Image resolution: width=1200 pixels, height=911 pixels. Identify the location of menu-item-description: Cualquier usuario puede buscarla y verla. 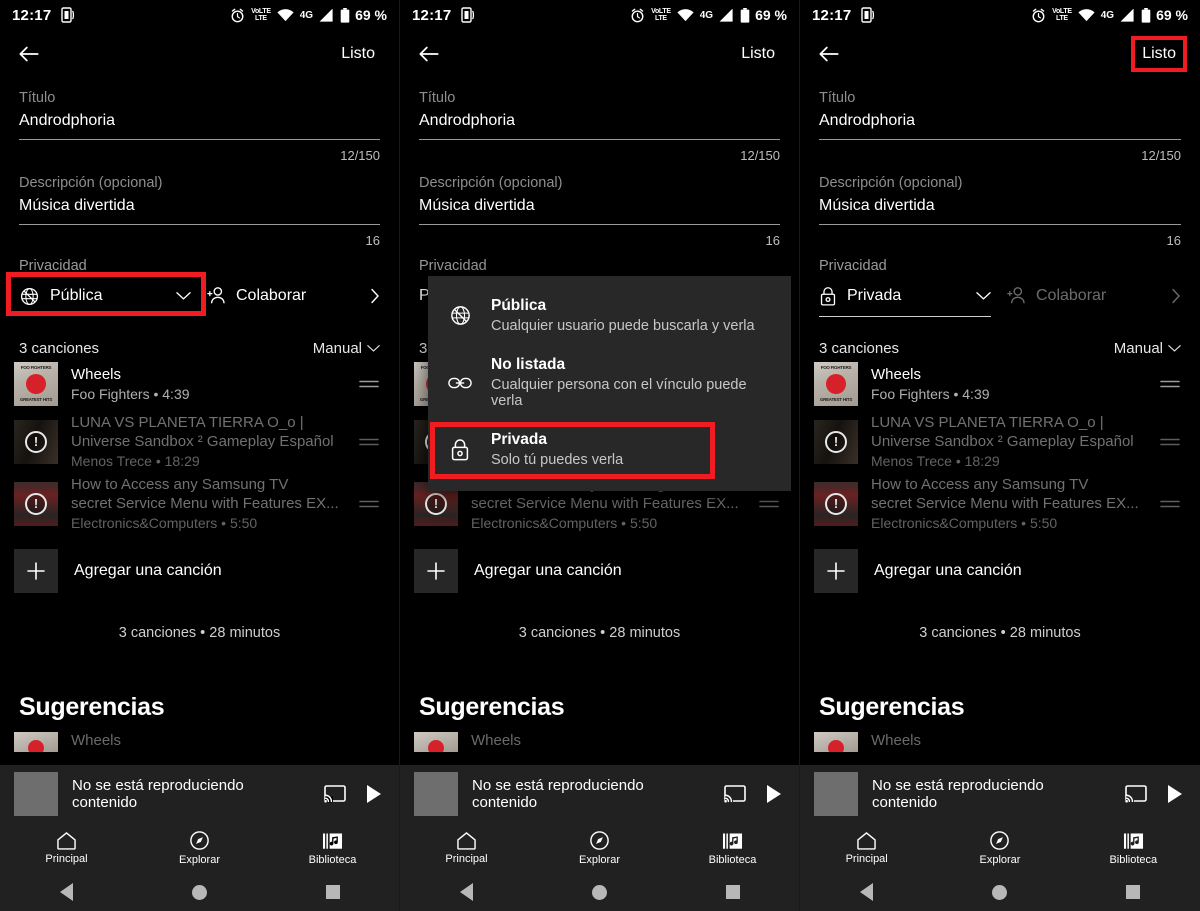
(623, 326).